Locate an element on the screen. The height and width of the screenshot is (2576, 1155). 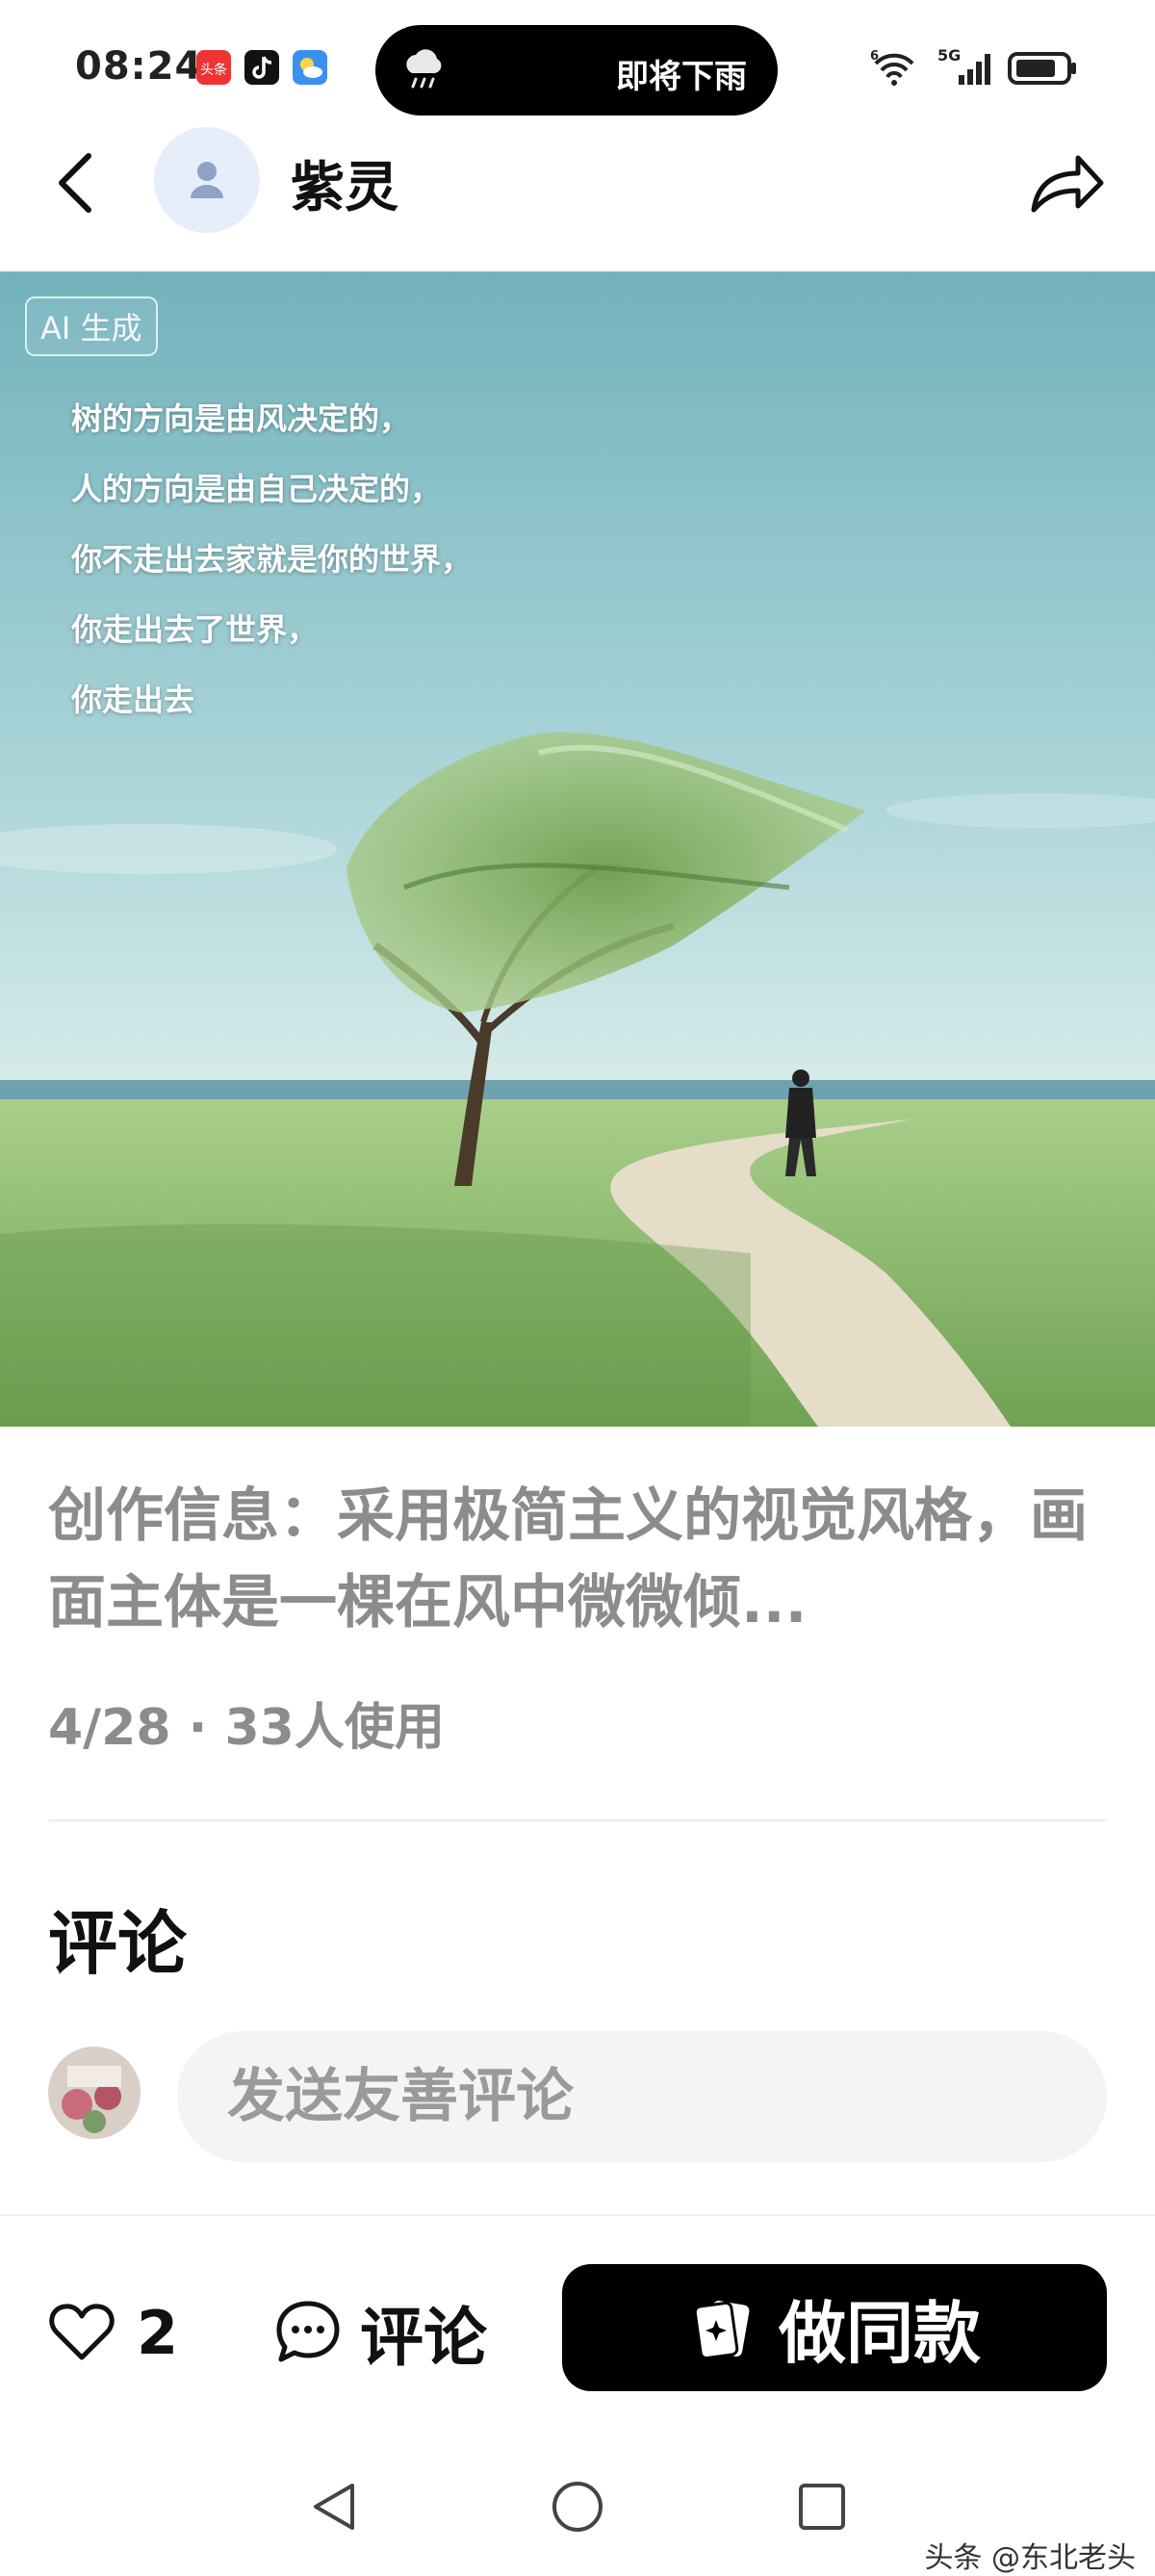
watermark: 头条 @东北老头 is located at coordinates (1030, 2558).